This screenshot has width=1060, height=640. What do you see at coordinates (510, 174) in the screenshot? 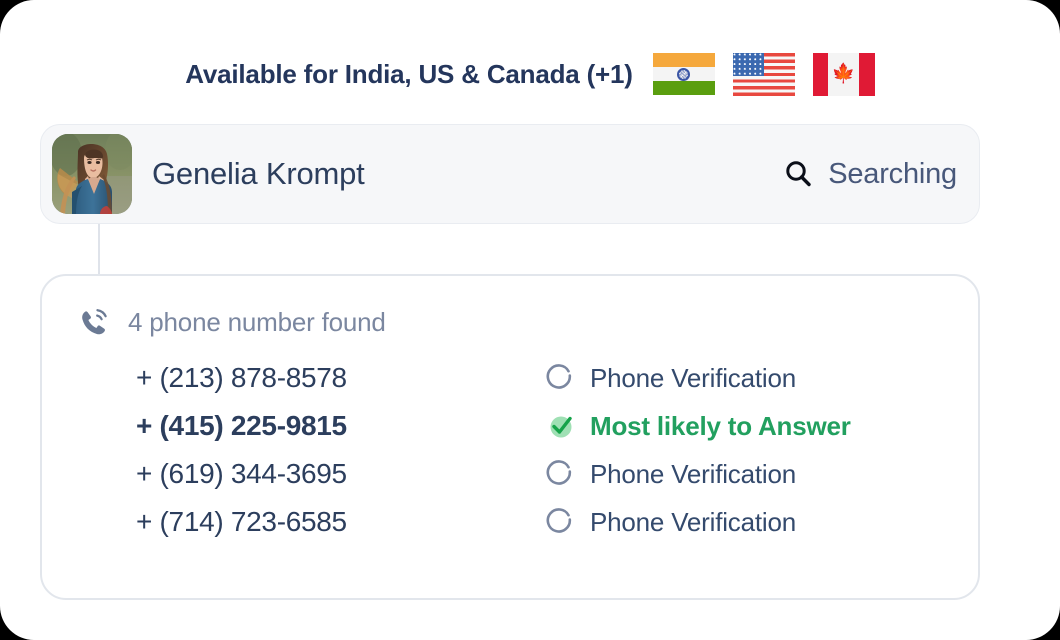
I see `profile-card: Genelia Krompt Searching` at bounding box center [510, 174].